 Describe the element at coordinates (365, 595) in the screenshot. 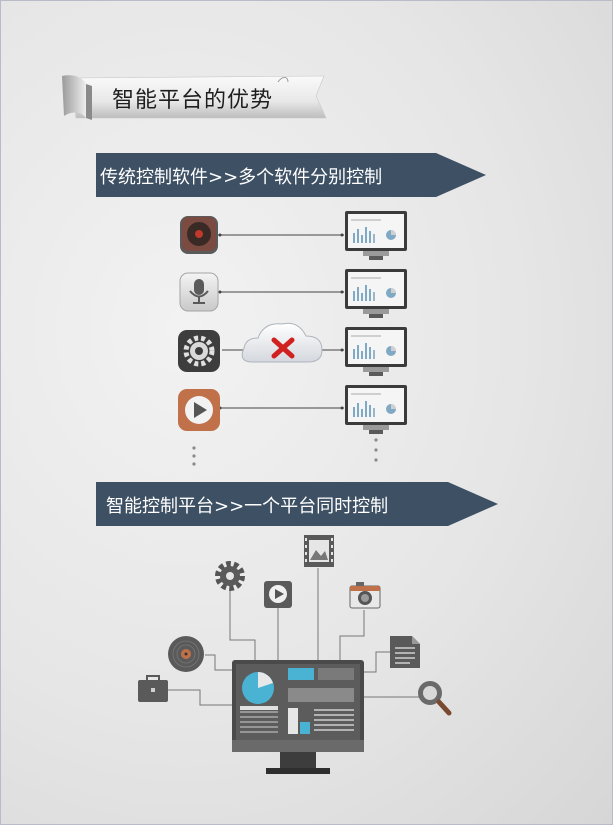

I see `camera-icon` at that location.